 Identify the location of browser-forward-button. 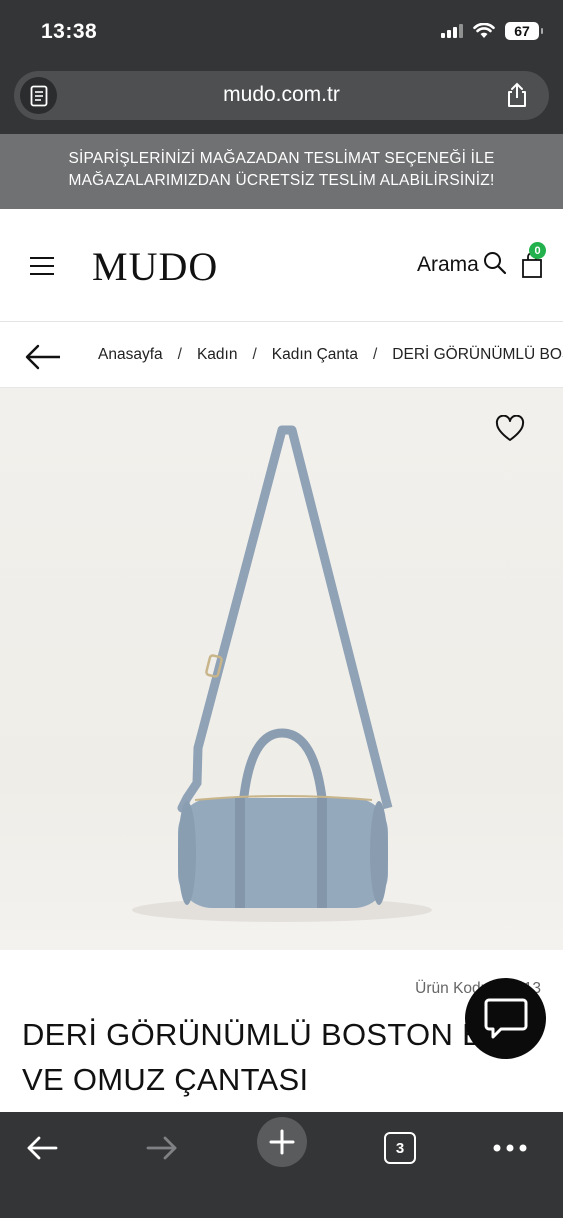
(162, 1148).